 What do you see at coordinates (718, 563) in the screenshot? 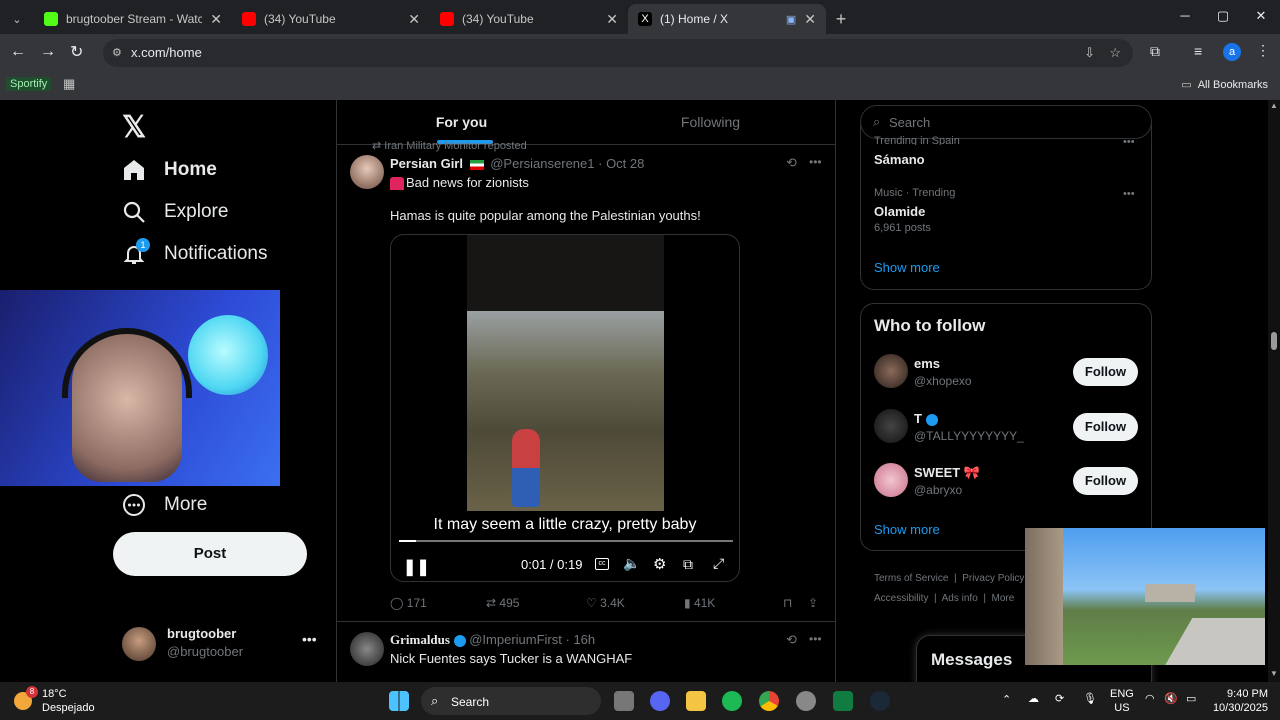
I see `fullscreen-icon: ⤢` at bounding box center [718, 563].